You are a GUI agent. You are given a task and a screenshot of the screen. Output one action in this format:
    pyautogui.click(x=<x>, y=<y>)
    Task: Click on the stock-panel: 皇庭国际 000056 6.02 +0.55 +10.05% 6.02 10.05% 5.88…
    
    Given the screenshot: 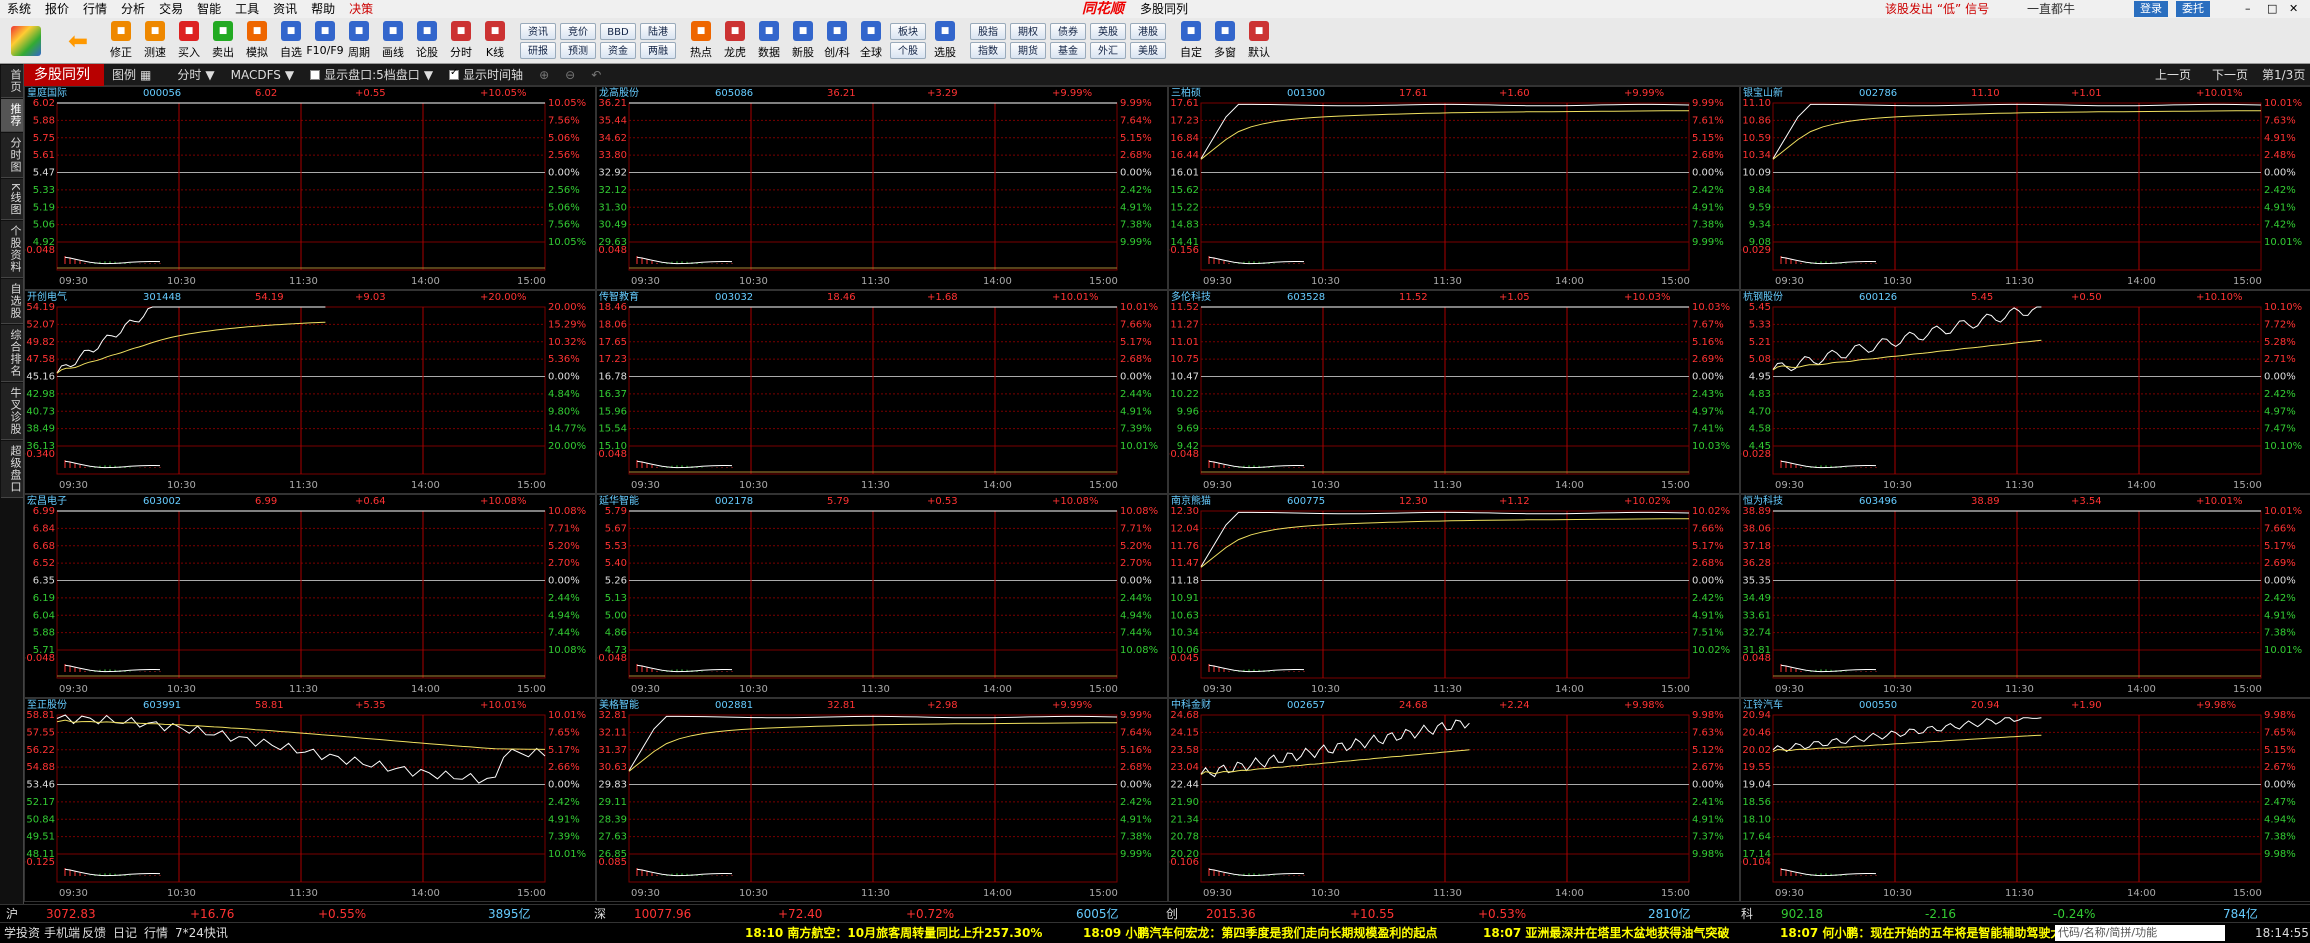 What is the action you would take?
    pyautogui.click(x=310, y=188)
    